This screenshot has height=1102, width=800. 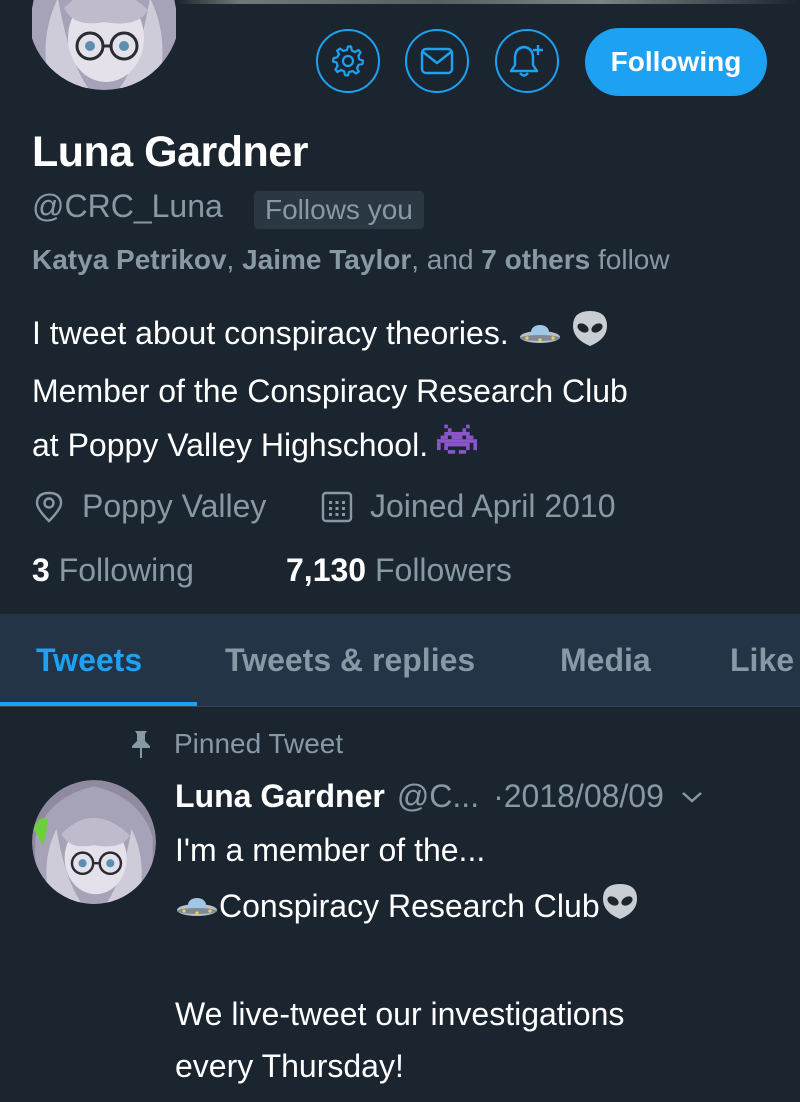 I want to click on following-count: 3, so click(x=41, y=570).